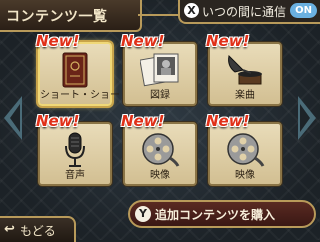 The height and width of the screenshot is (242, 320). Describe the element at coordinates (143, 214) in the screenshot. I see `y-button-icon: Y` at that location.